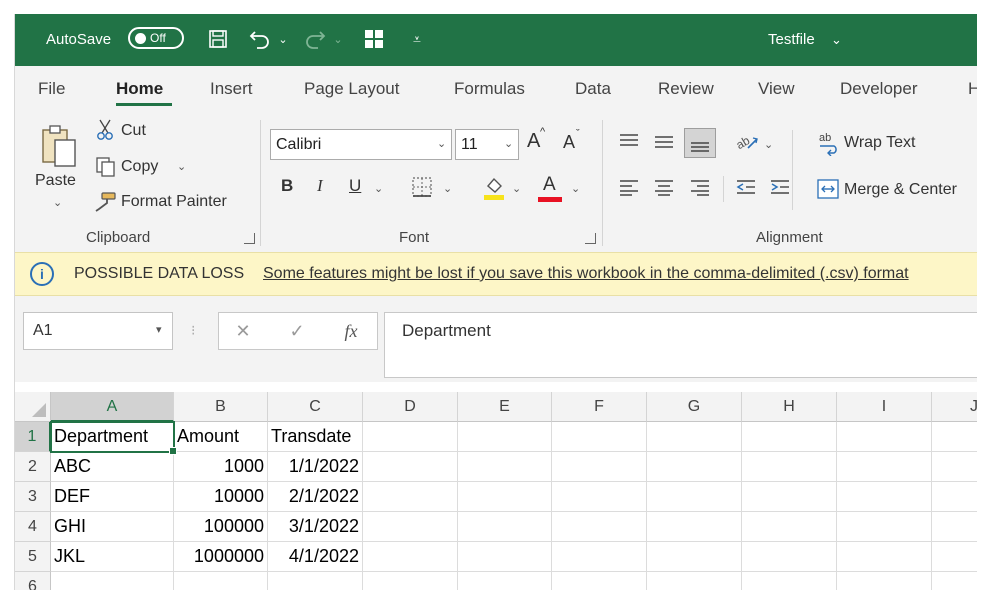 This screenshot has height=590, width=999. Describe the element at coordinates (680, 345) in the screenshot. I see `formula-input: Department` at that location.